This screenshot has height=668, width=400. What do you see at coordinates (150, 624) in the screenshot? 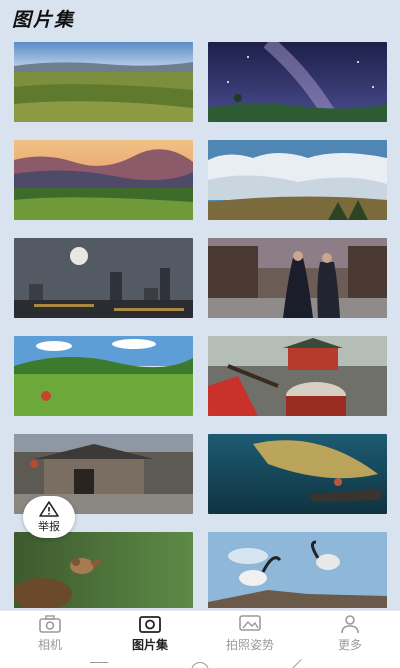
I see `gallery-icon` at bounding box center [150, 624].